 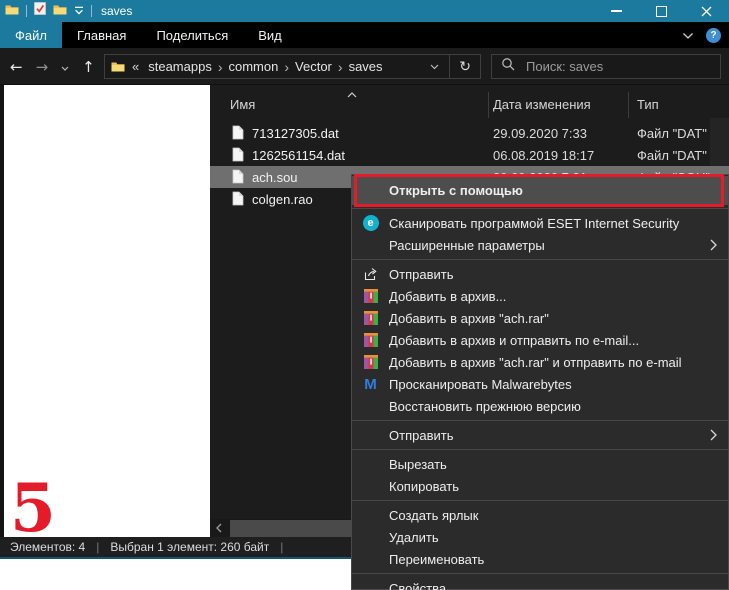 I want to click on menu-item-add-to-archive-named: Добавить в архив "ach.rar", so click(x=540, y=318).